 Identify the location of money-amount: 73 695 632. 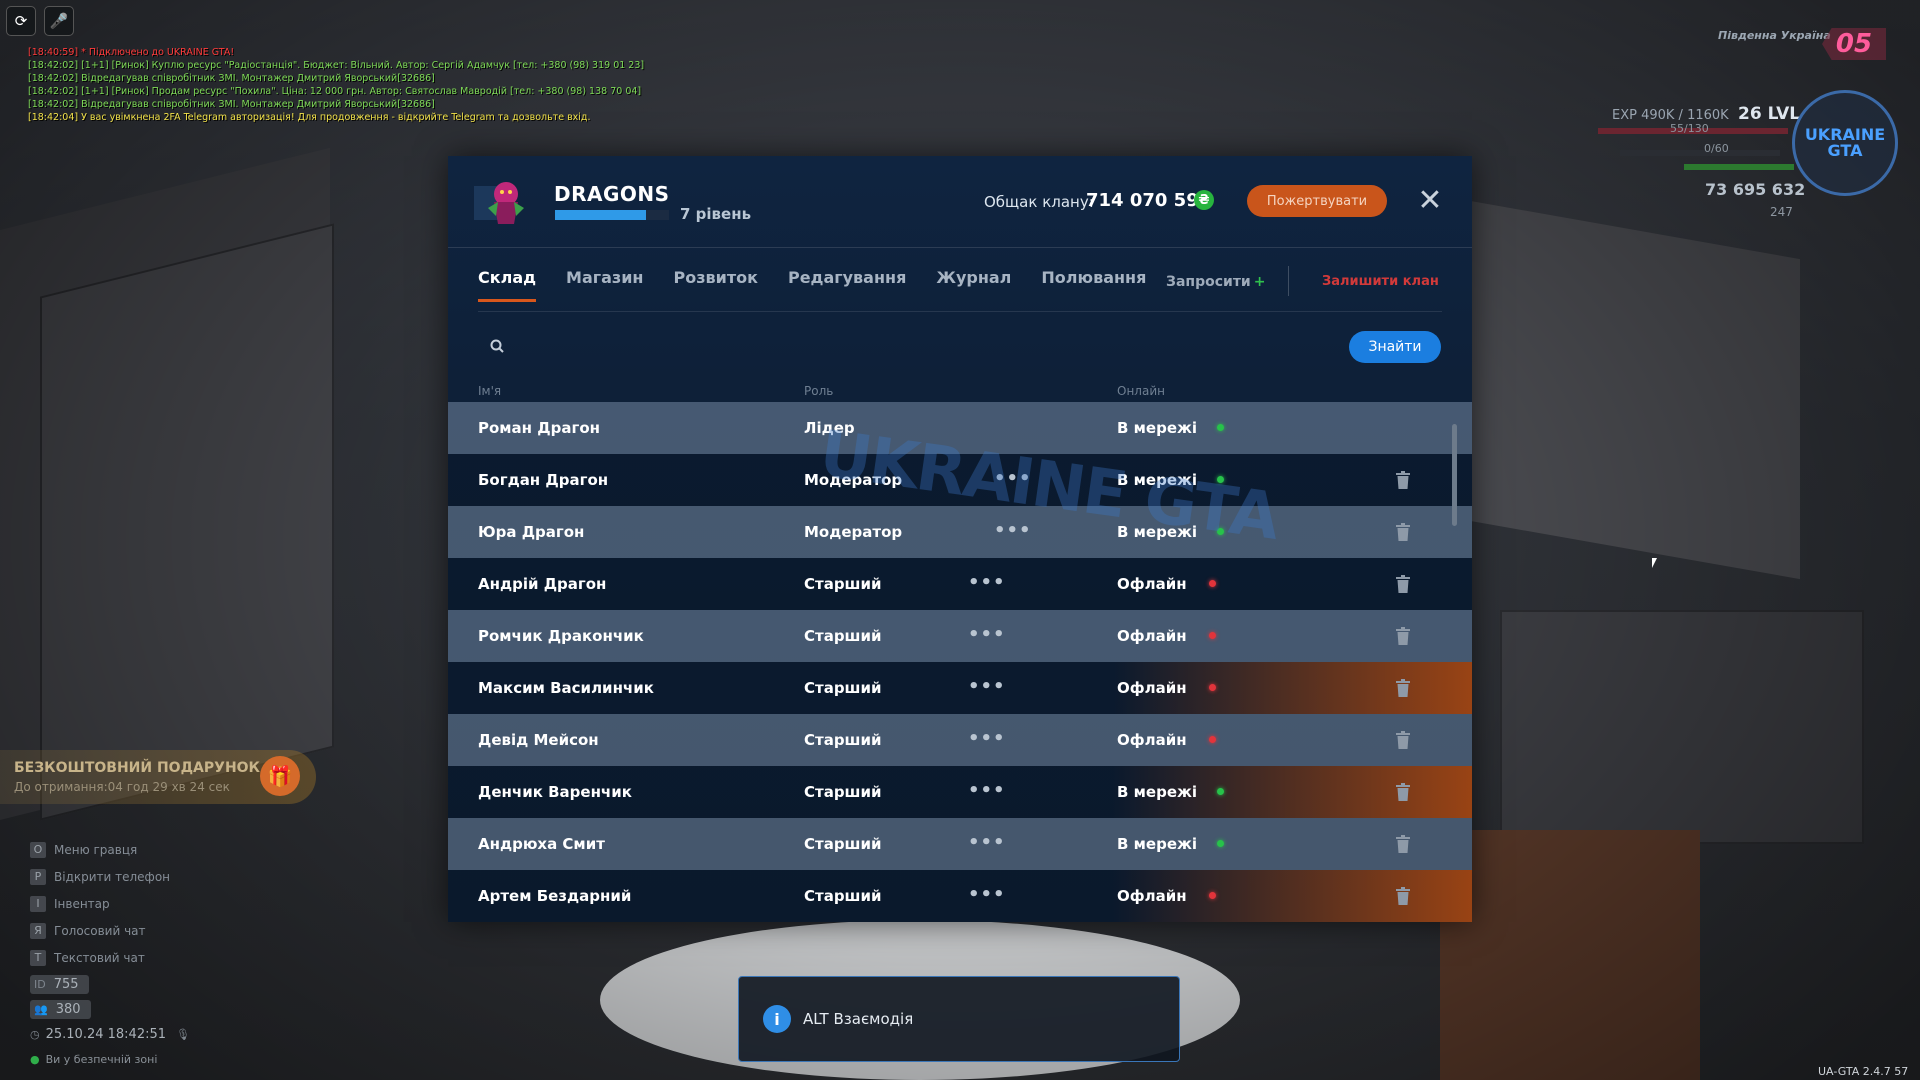
(1755, 189).